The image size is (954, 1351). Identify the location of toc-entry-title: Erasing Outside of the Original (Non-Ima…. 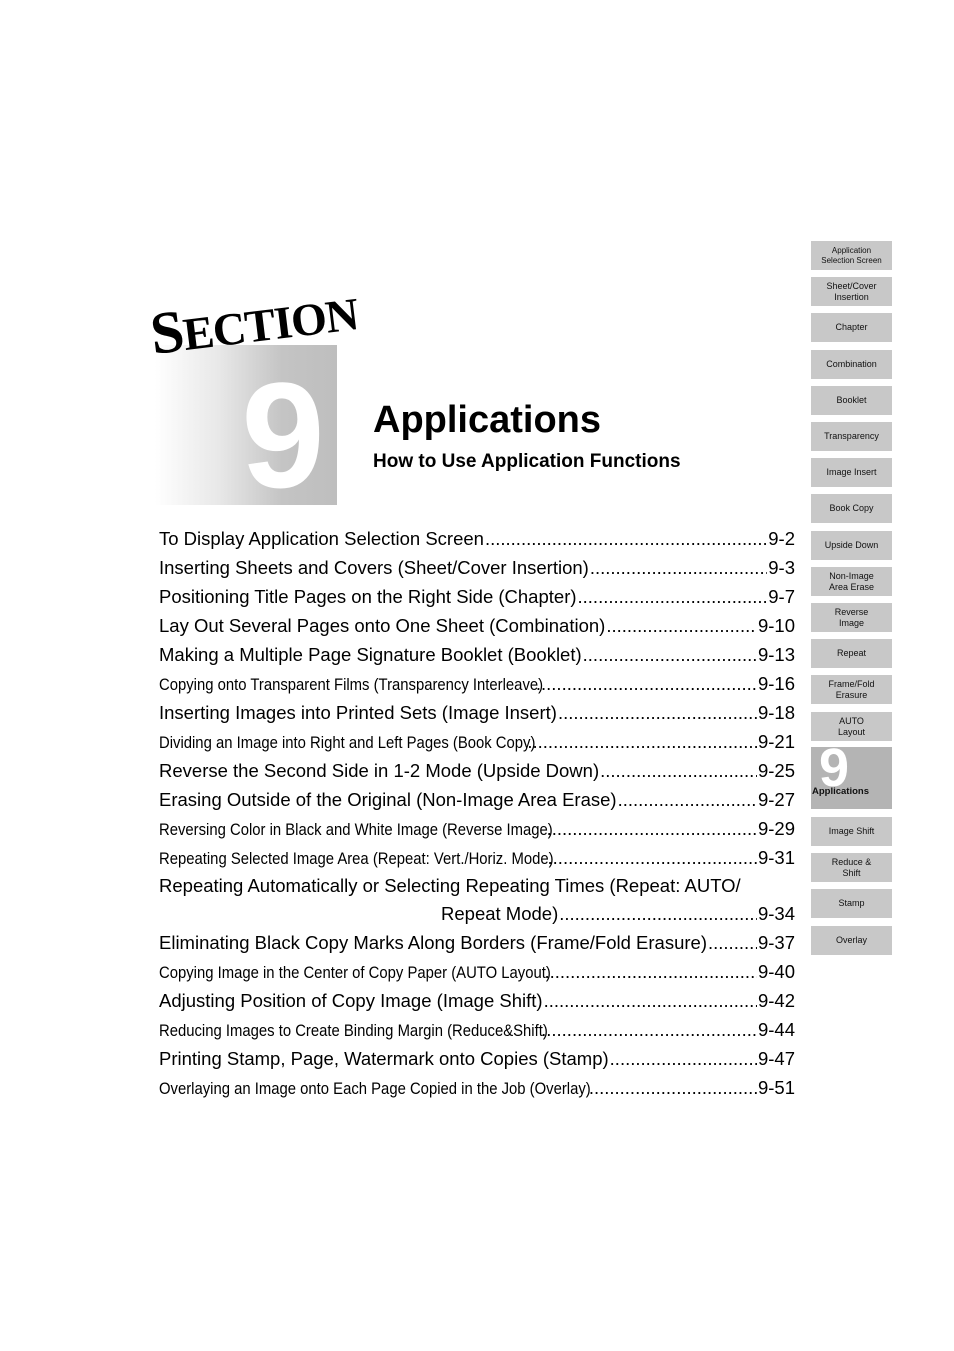
(388, 799).